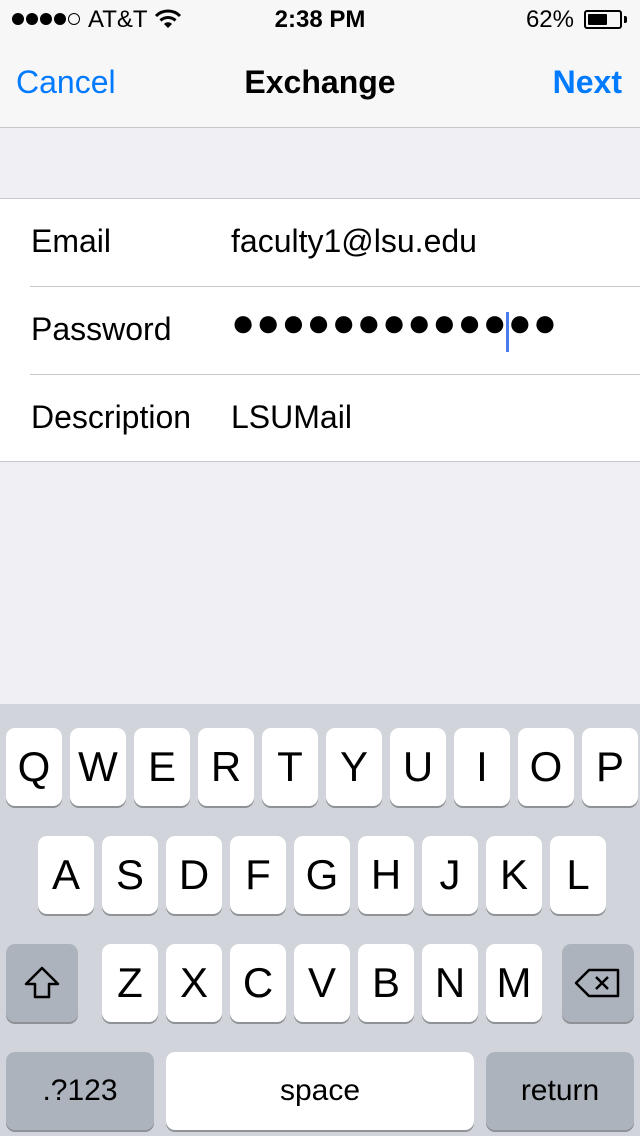 The image size is (640, 1136). What do you see at coordinates (130, 875) in the screenshot?
I see `key-s: S` at bounding box center [130, 875].